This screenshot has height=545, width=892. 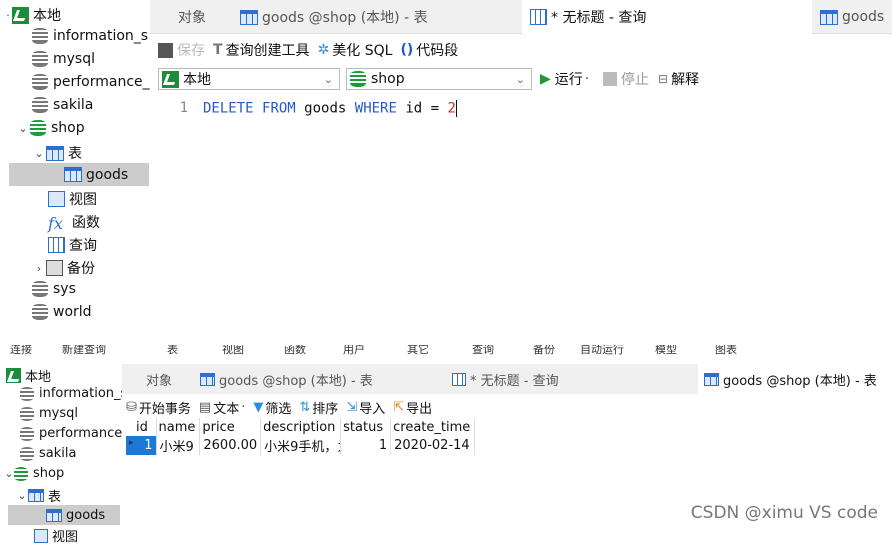 I want to click on connection-select: 本地 ⌄, so click(x=249, y=79).